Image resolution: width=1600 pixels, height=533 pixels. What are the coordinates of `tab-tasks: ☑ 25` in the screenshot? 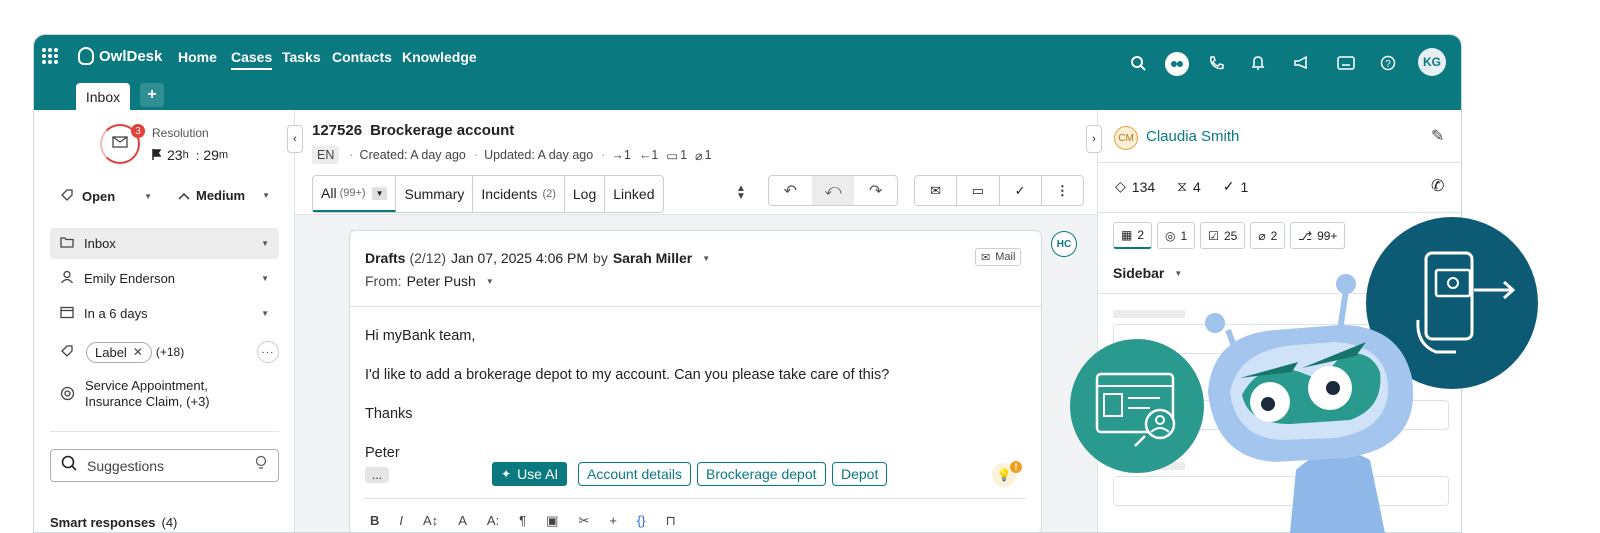 It's located at (1223, 235).